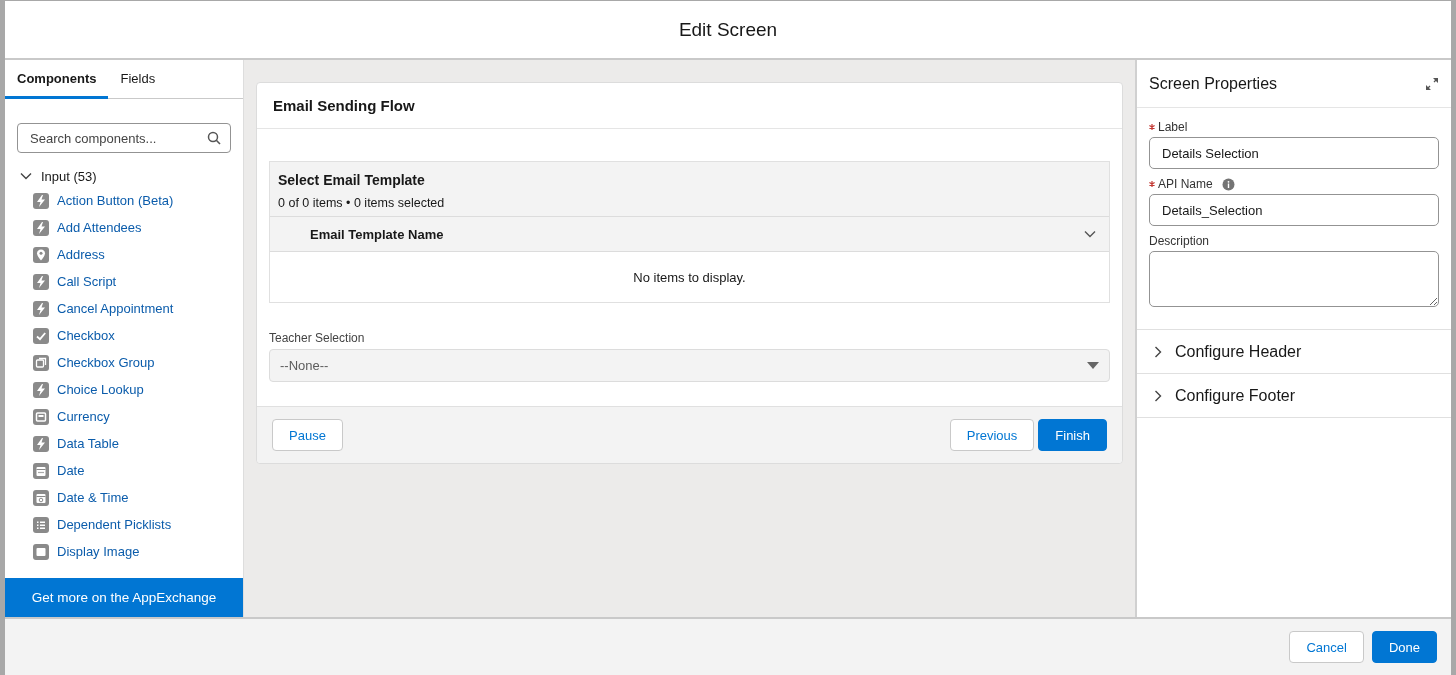  What do you see at coordinates (138, 79) in the screenshot?
I see `tab: Fields` at bounding box center [138, 79].